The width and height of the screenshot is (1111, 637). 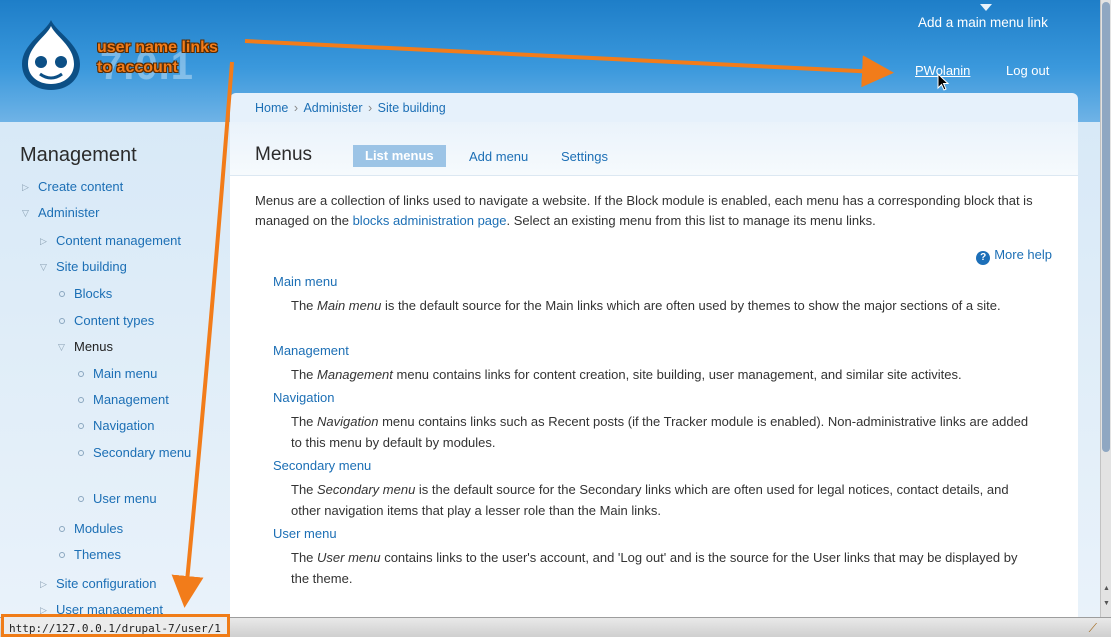 I want to click on sidebar-item-label: Menus, so click(x=94, y=346).